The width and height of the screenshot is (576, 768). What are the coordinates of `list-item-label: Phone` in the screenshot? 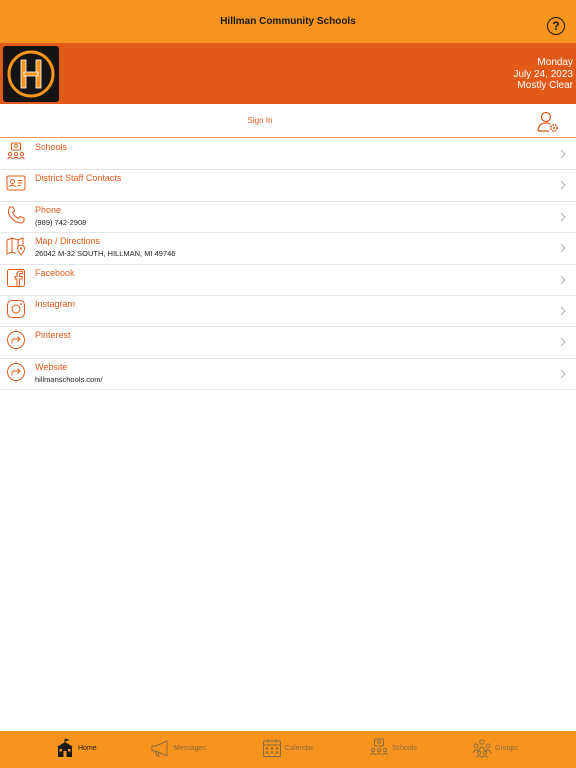 It's located at (48, 209).